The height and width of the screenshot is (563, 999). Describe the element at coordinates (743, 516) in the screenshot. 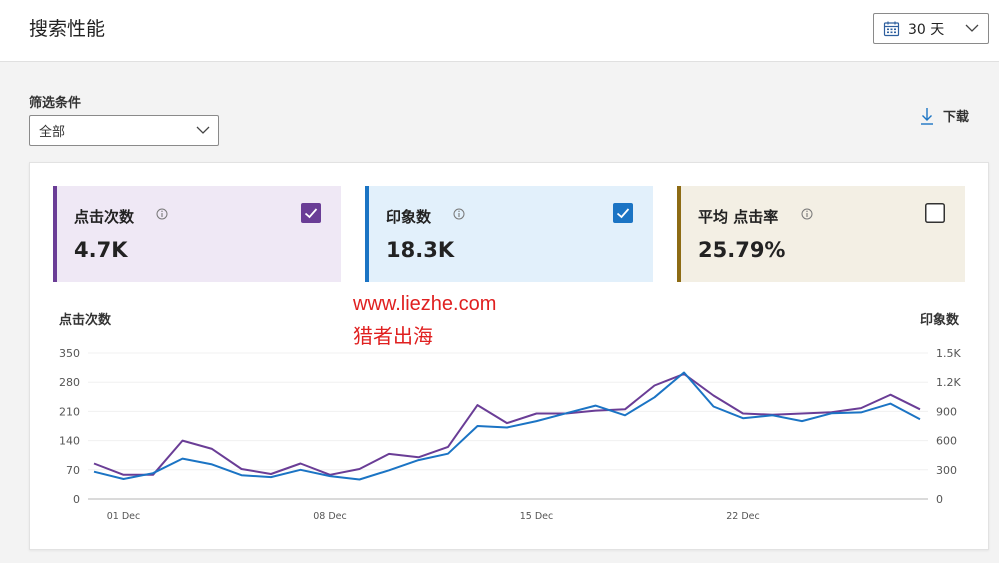

I see `x-tick-label: 22 Dec` at that location.